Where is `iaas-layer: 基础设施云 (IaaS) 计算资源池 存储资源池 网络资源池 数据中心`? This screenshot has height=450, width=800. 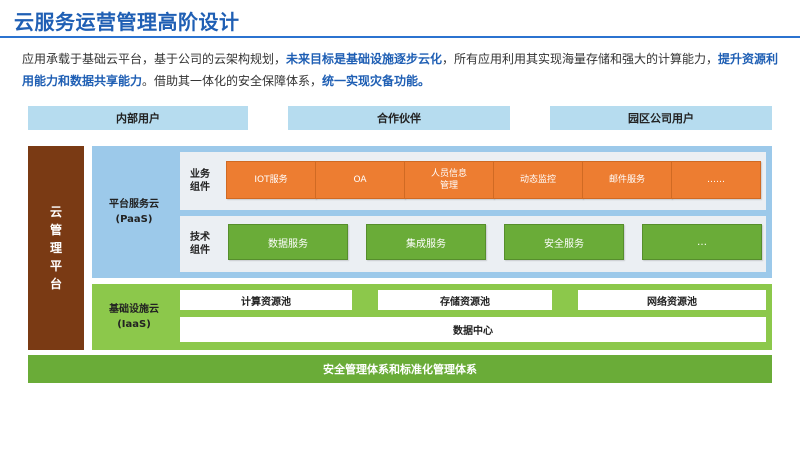 iaas-layer: 基础设施云 (IaaS) 计算资源池 存储资源池 网络资源池 数据中心 is located at coordinates (432, 317).